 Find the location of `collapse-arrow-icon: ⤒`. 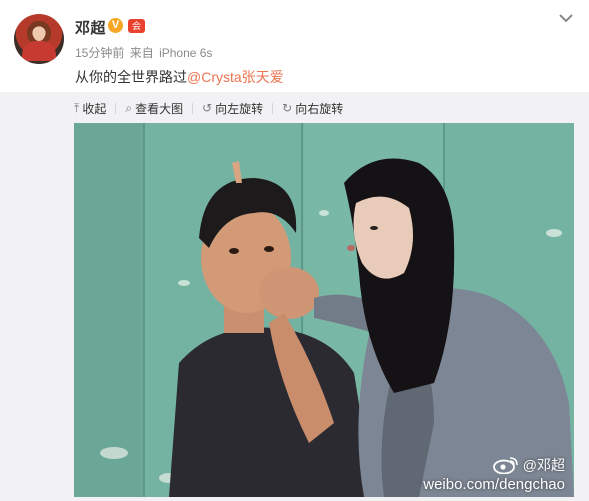

collapse-arrow-icon: ⤒ is located at coordinates (77, 107).